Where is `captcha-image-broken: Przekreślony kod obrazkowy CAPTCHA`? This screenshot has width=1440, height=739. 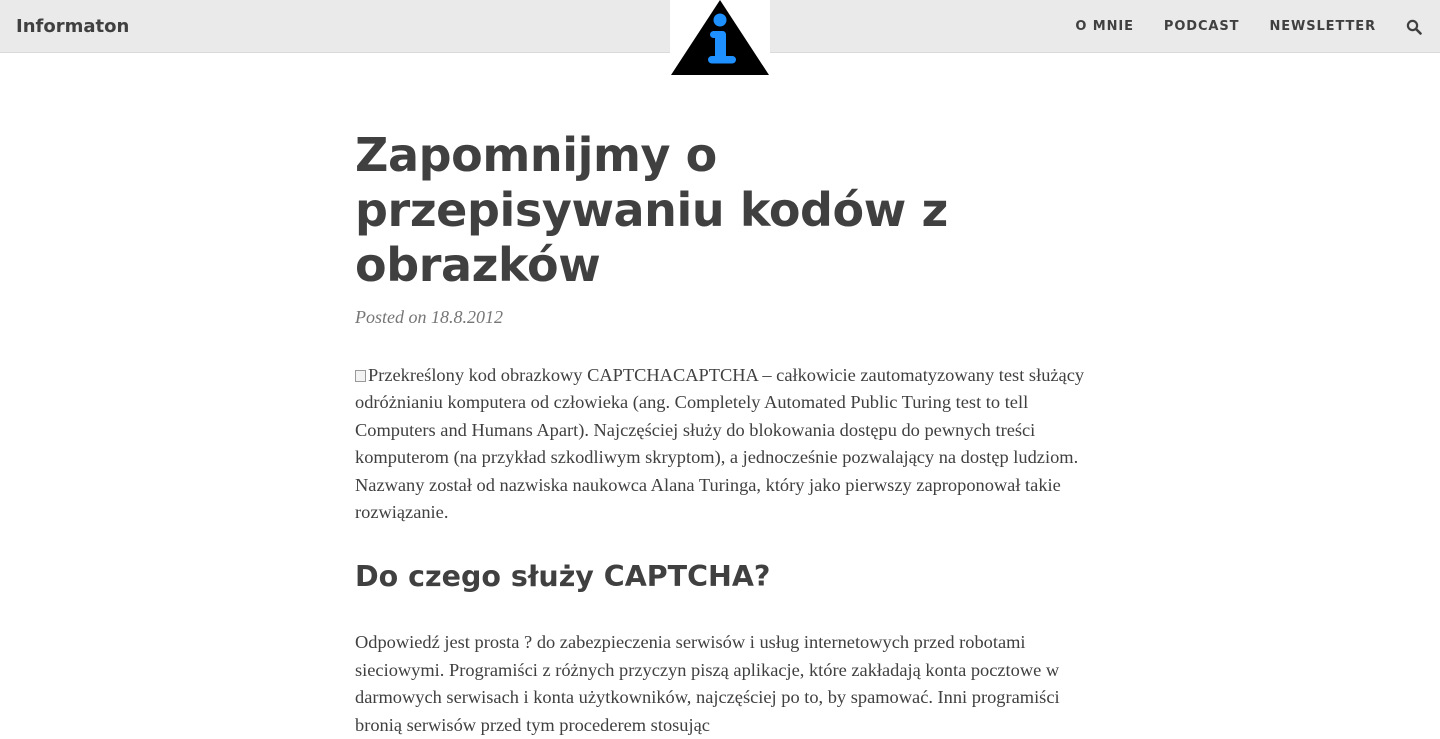 captcha-image-broken: Przekreślony kod obrazkowy CAPTCHA is located at coordinates (514, 375).